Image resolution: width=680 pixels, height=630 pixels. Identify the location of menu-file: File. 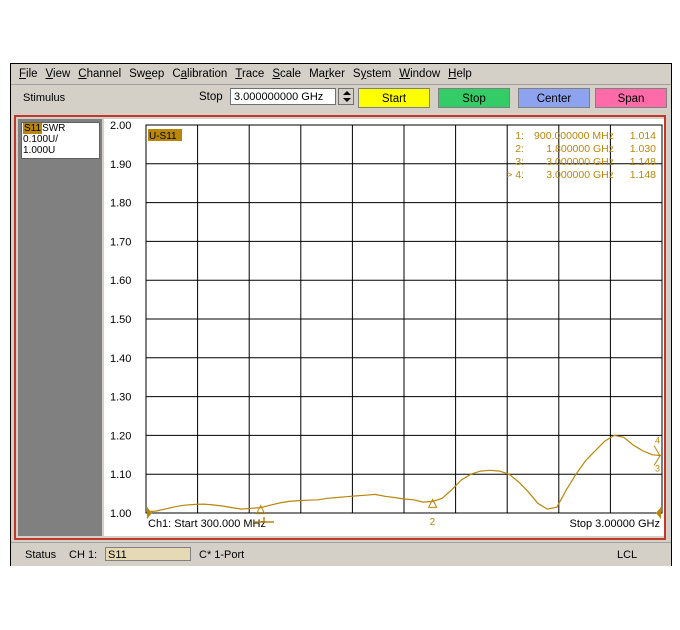
(28, 74).